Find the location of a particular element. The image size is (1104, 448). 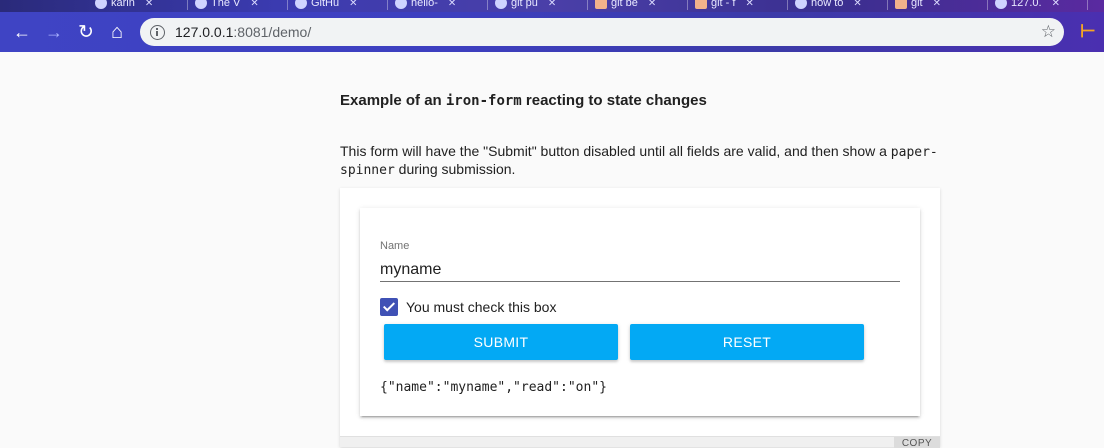

browser-tab: git - f ✕ is located at coordinates (724, 6).